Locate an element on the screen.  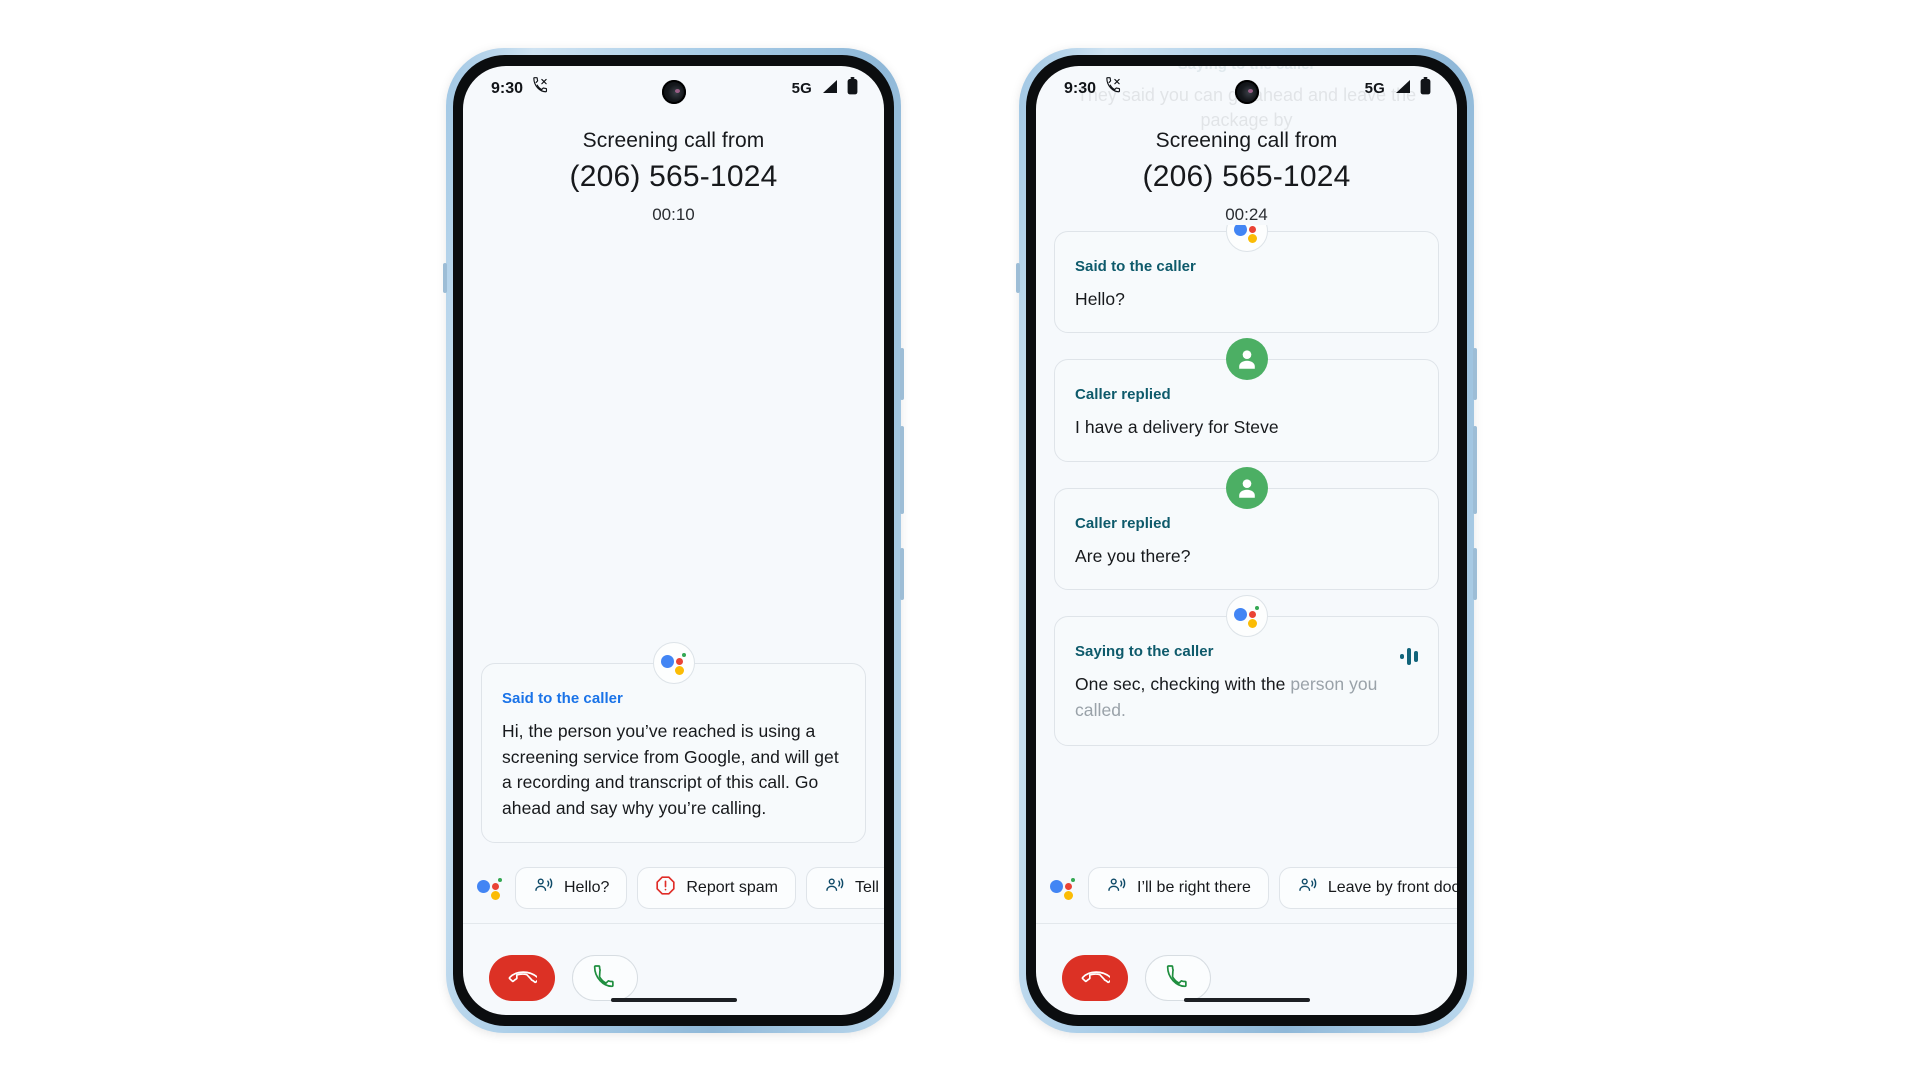
suggestion-chip-leave-by-front-door: Leave by front door is located at coordinates (1367, 887).